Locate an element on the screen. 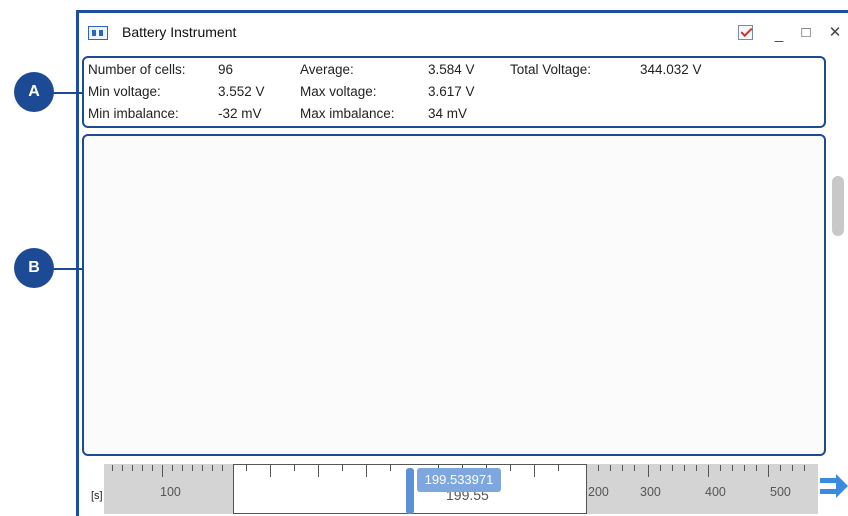 This screenshot has height=516, width=848. min-imbalance-value: -32 mV is located at coordinates (240, 113).